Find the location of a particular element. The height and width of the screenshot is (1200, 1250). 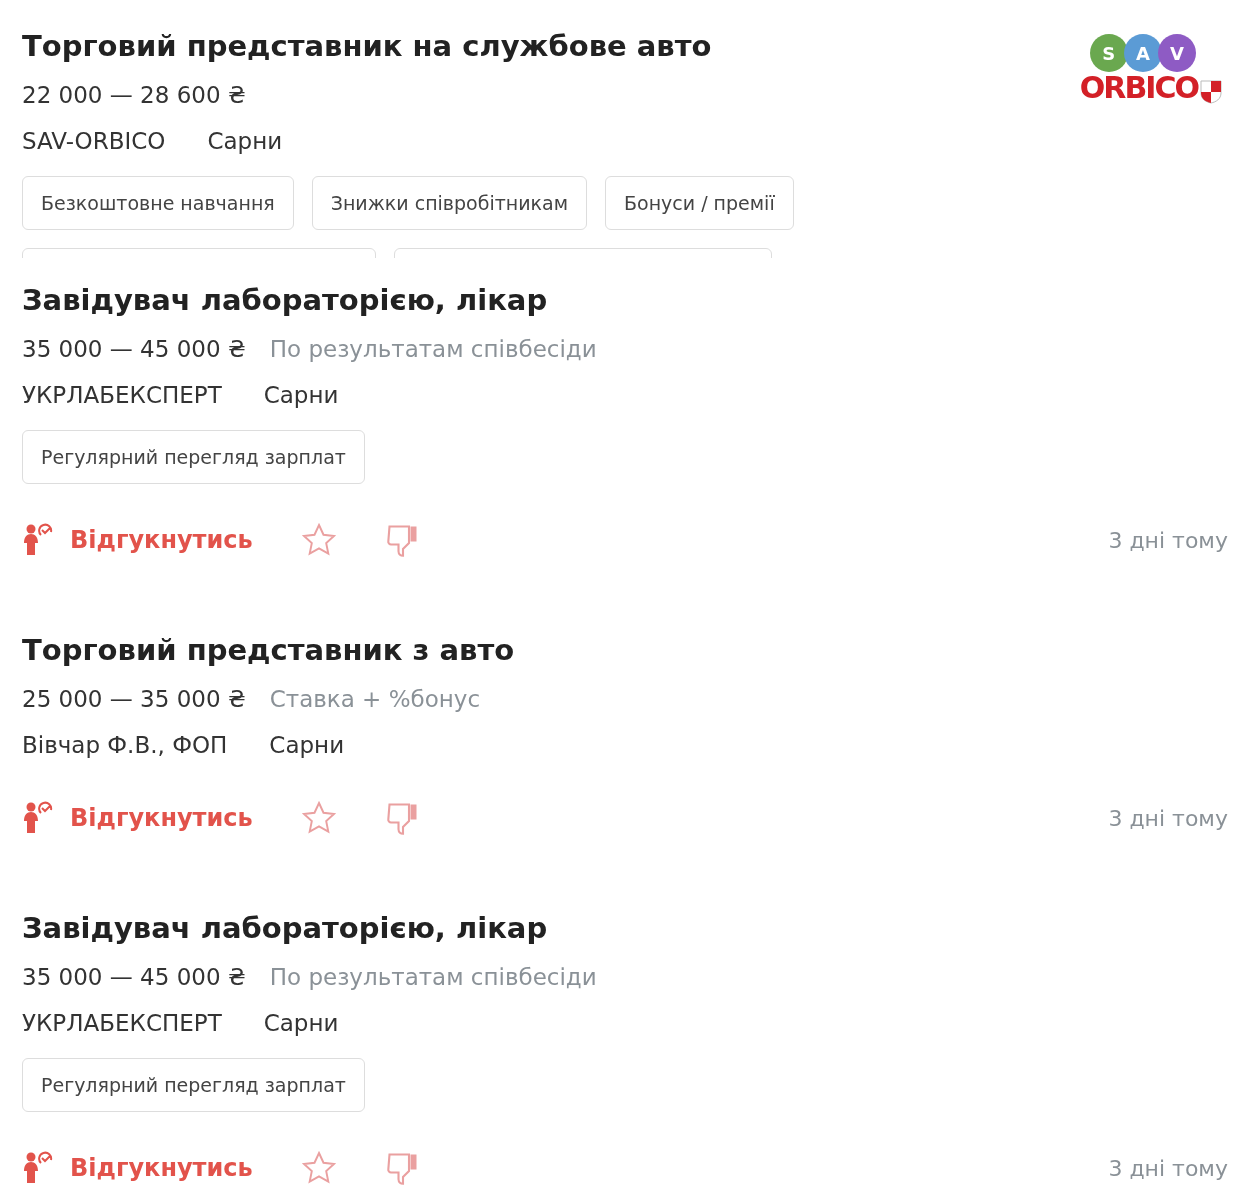

benefit-tag: Безкоштовне навчання is located at coordinates (158, 203).